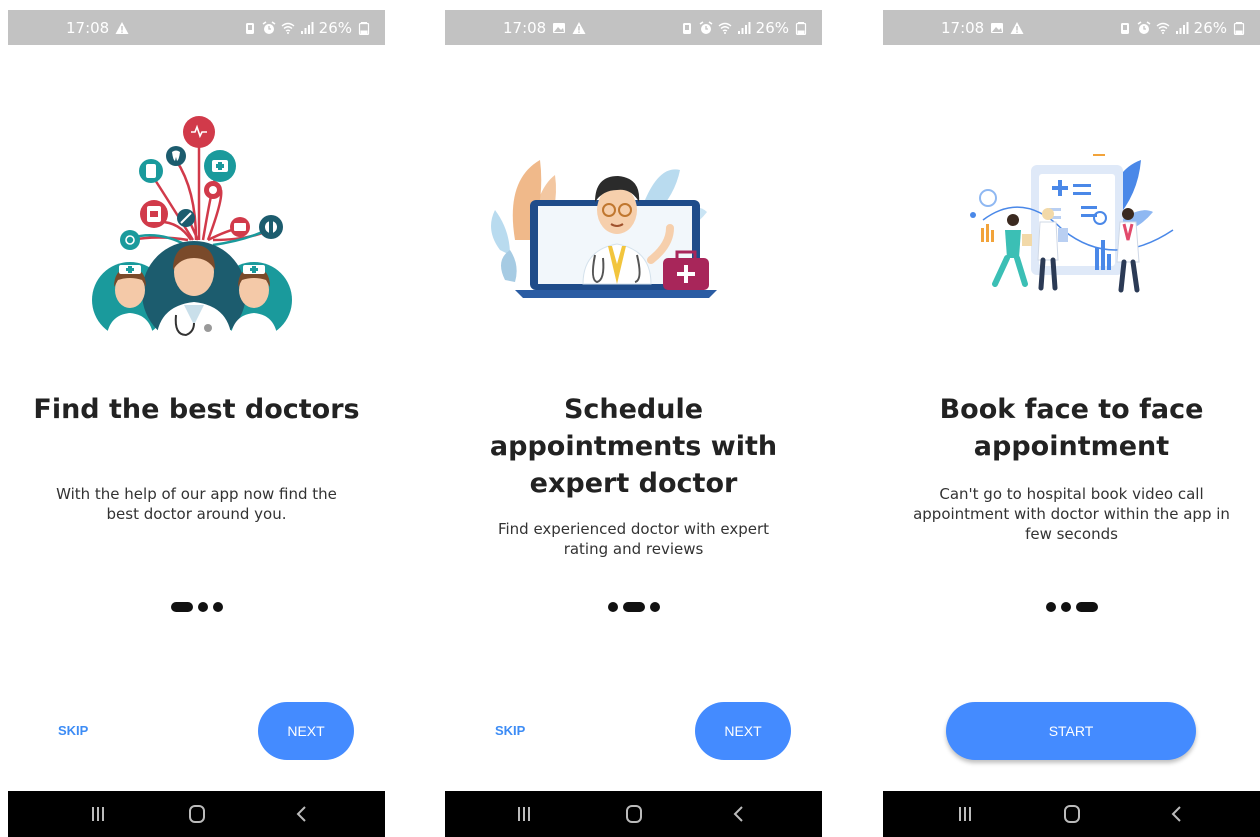 The width and height of the screenshot is (1260, 837). I want to click on screen-title: Find the best doctors, so click(196, 409).